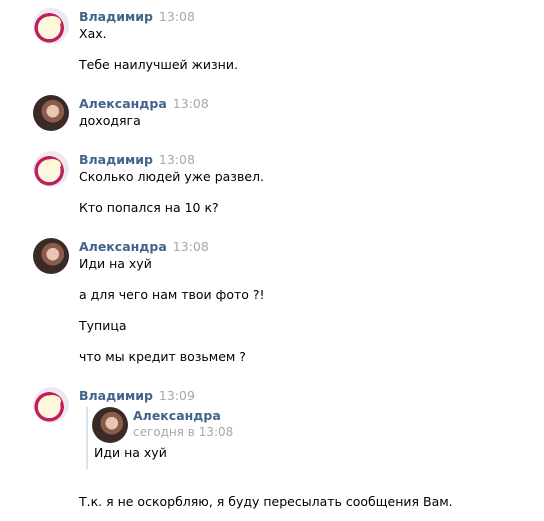  What do you see at coordinates (183, 432) in the screenshot?
I see `forwarded-time: сегодня в 13:08` at bounding box center [183, 432].